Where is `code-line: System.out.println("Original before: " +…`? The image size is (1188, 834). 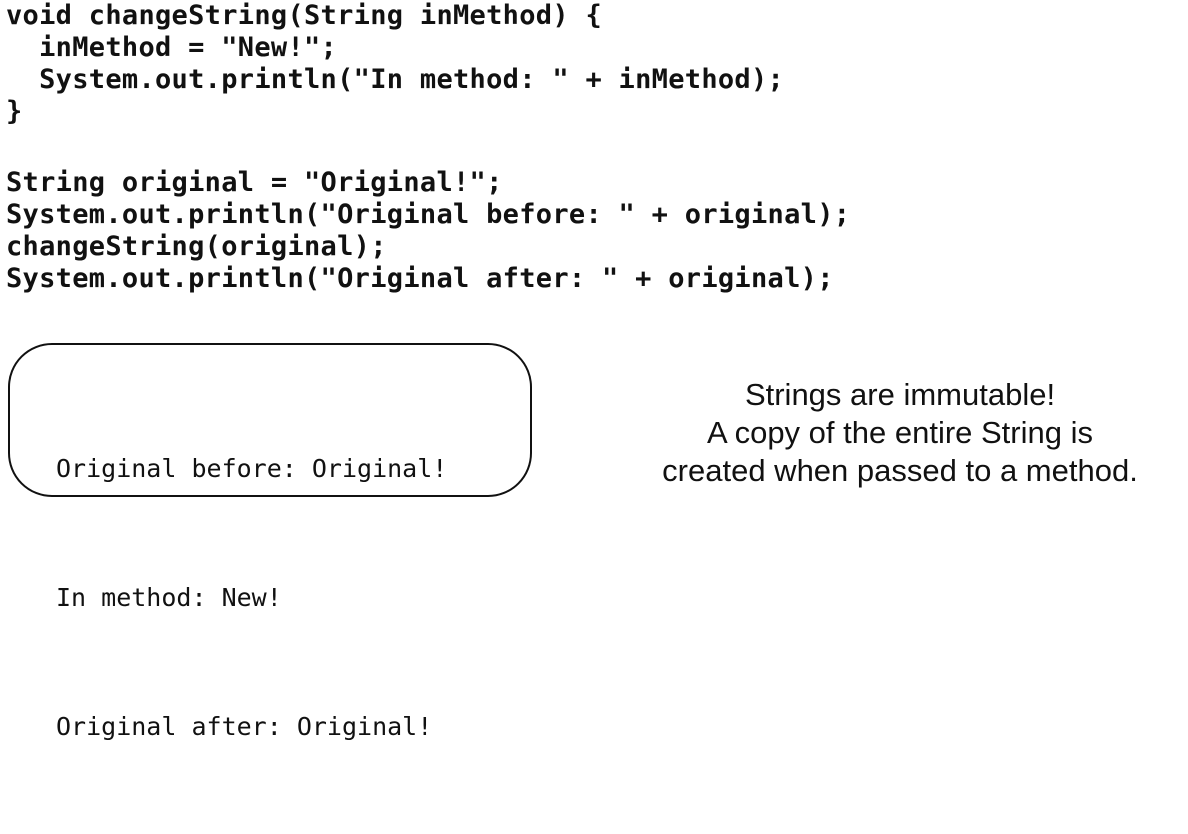
code-line: System.out.println("Original before: " +… is located at coordinates (428, 214).